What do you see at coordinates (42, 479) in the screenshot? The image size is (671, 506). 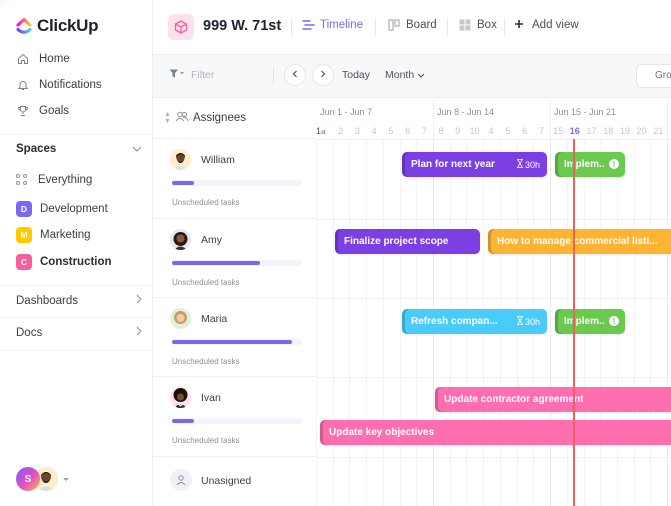 I see `user-menu: S` at bounding box center [42, 479].